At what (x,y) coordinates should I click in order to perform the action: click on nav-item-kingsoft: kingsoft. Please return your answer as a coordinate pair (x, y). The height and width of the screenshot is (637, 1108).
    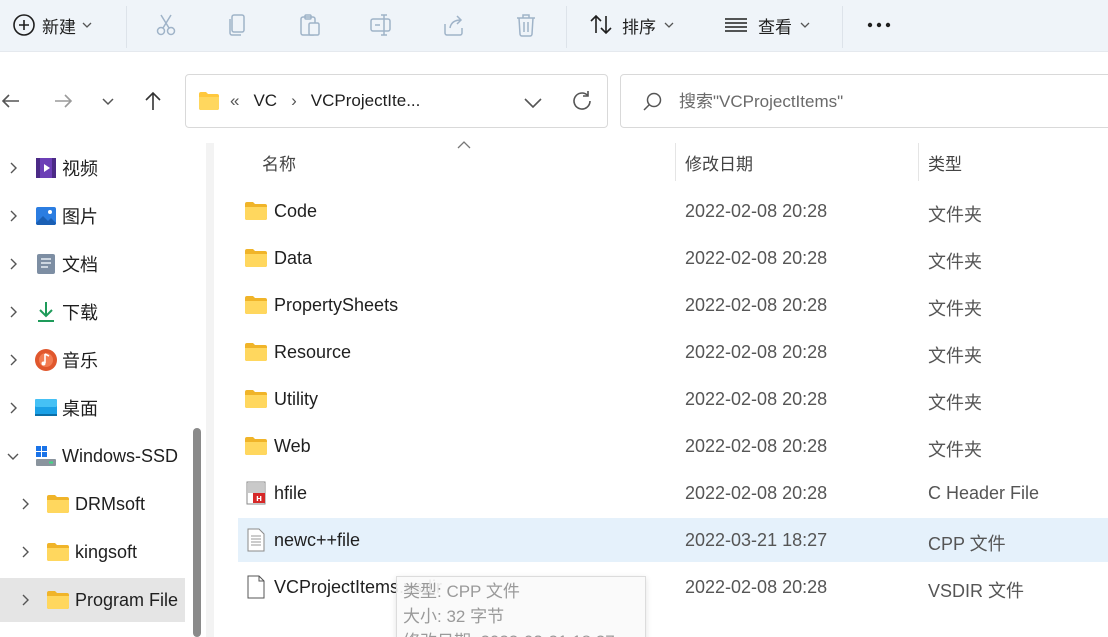
    Looking at the image, I should click on (103, 552).